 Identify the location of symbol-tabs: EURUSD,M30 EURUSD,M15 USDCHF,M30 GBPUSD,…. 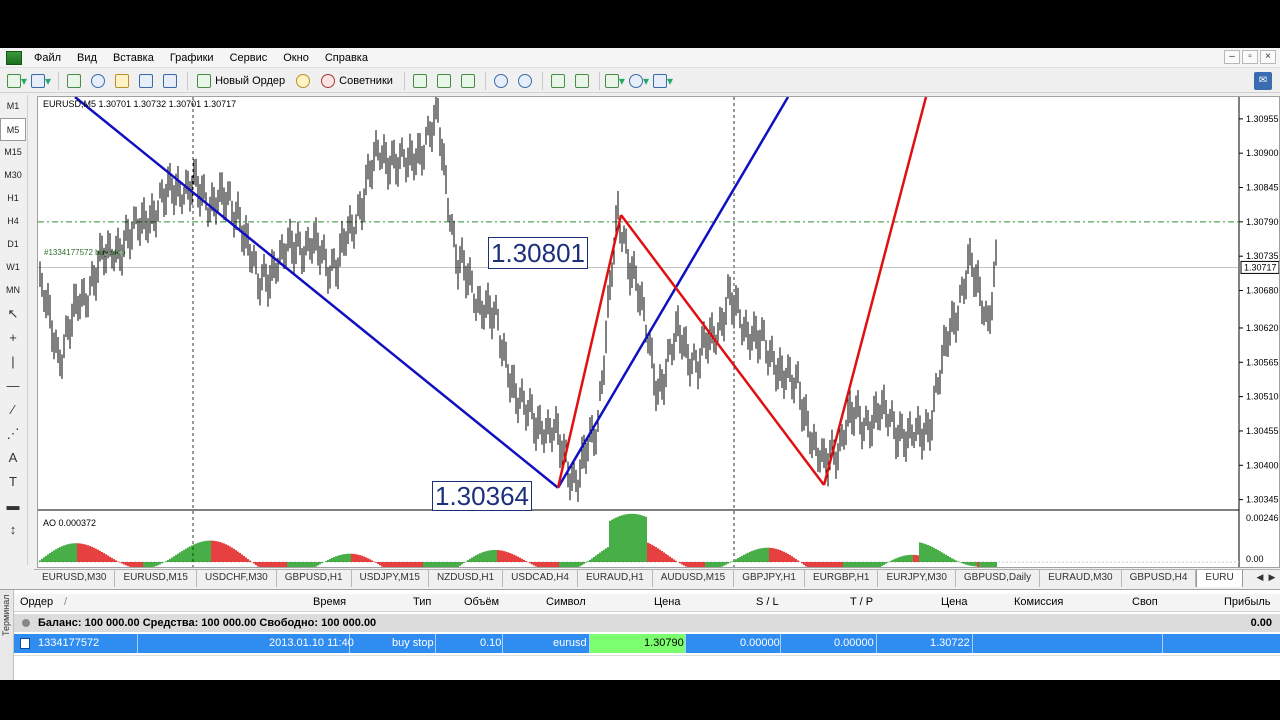
(657, 578).